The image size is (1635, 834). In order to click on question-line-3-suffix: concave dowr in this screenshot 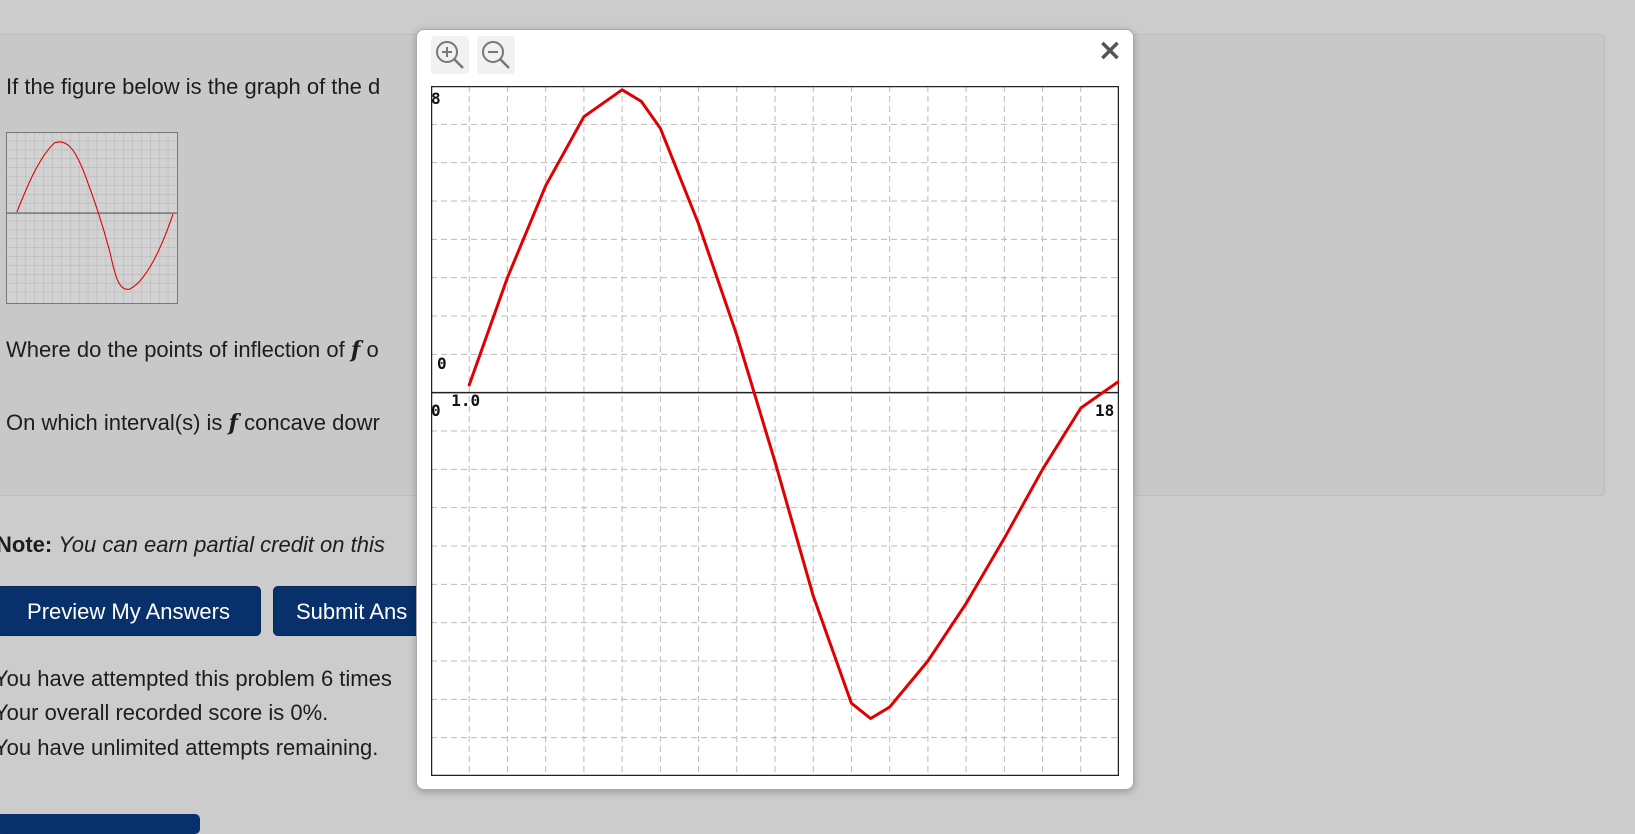, I will do `click(308, 422)`.